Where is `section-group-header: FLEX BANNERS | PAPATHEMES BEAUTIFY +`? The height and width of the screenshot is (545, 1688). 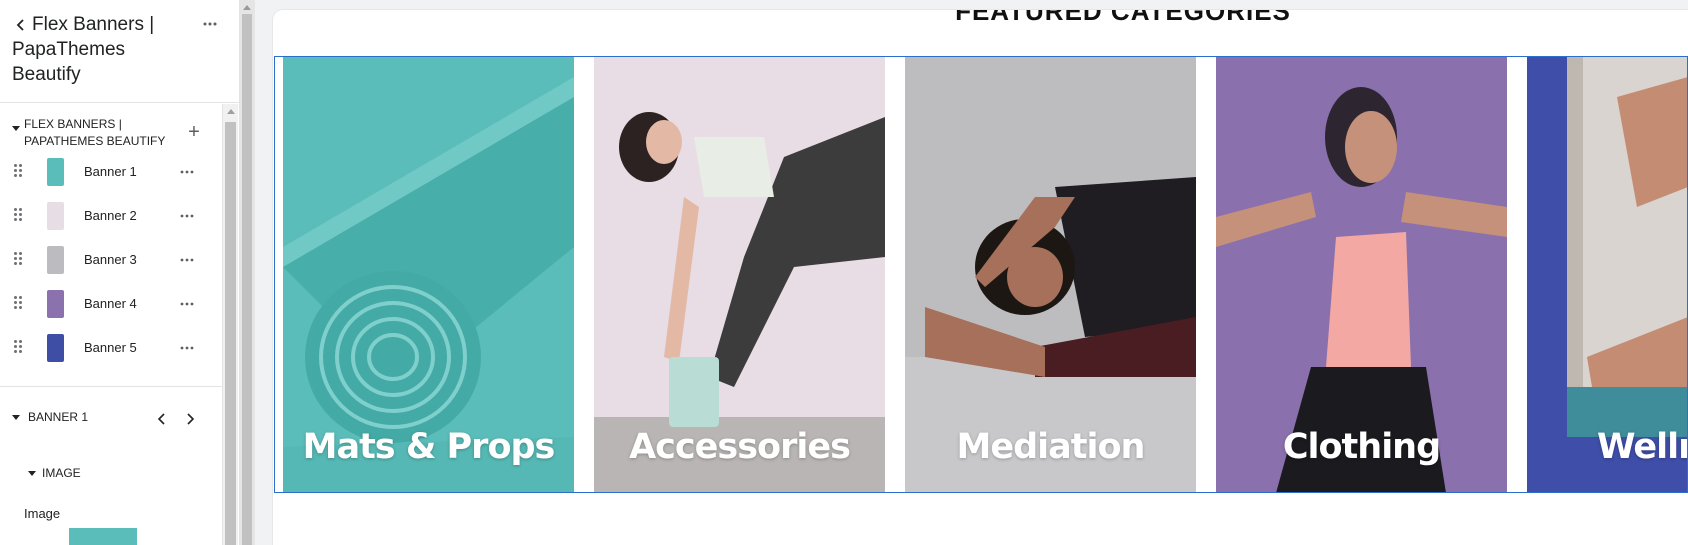 section-group-header: FLEX BANNERS | PAPATHEMES BEAUTIFY + is located at coordinates (114, 134).